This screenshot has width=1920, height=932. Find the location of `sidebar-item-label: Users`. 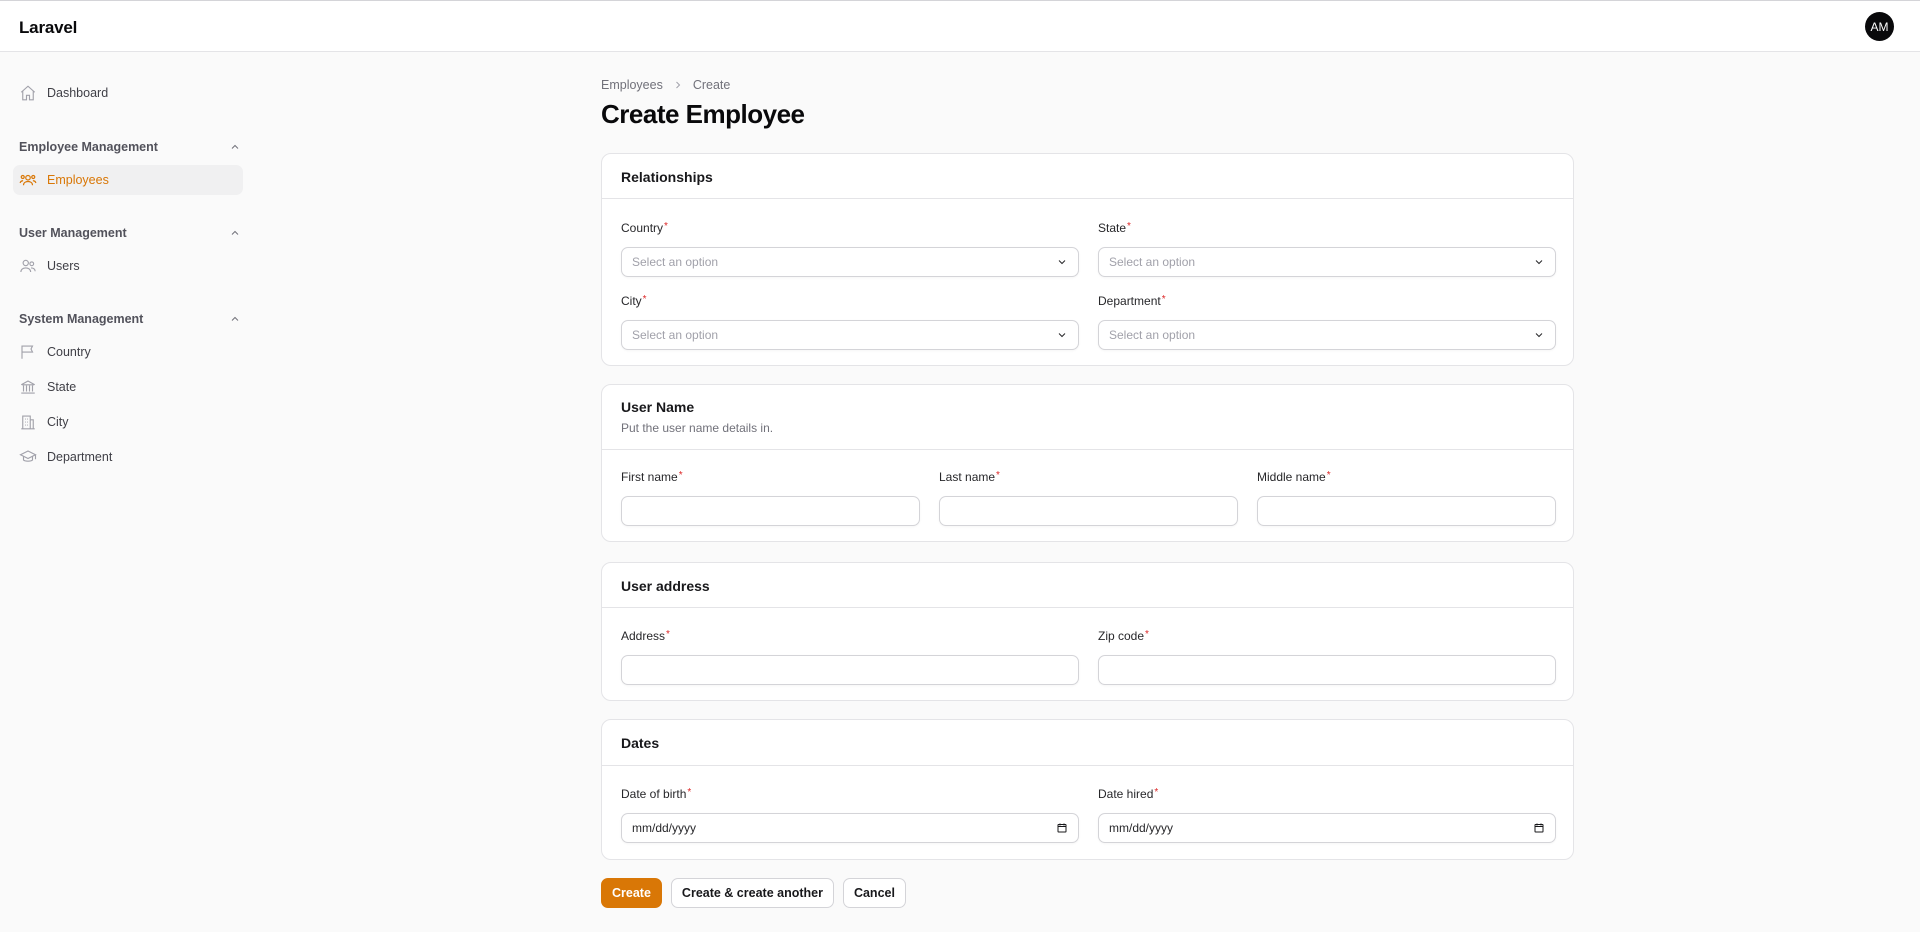

sidebar-item-label: Users is located at coordinates (63, 266).